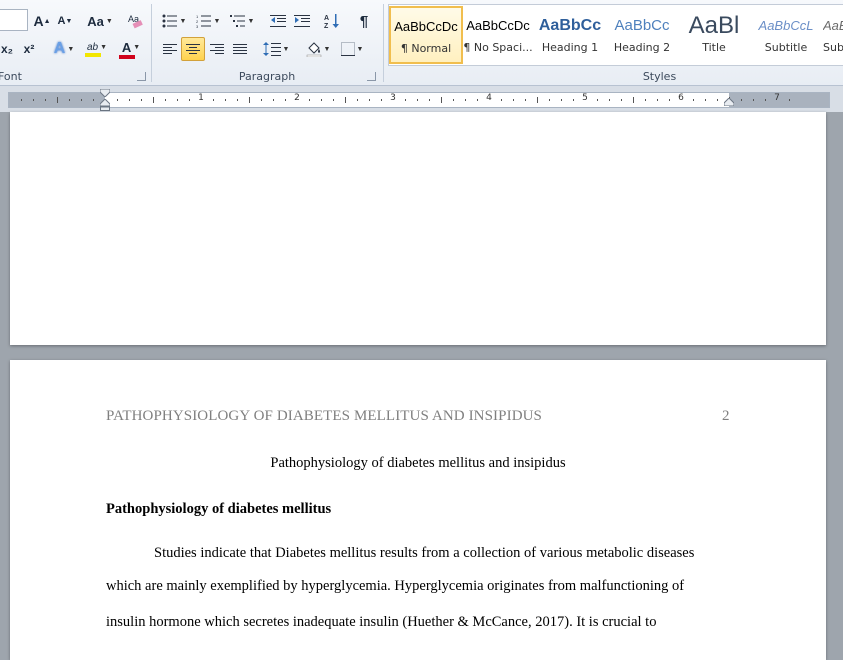 This screenshot has height=660, width=843. What do you see at coordinates (371, 76) in the screenshot?
I see `paragraph-dialog-launcher` at bounding box center [371, 76].